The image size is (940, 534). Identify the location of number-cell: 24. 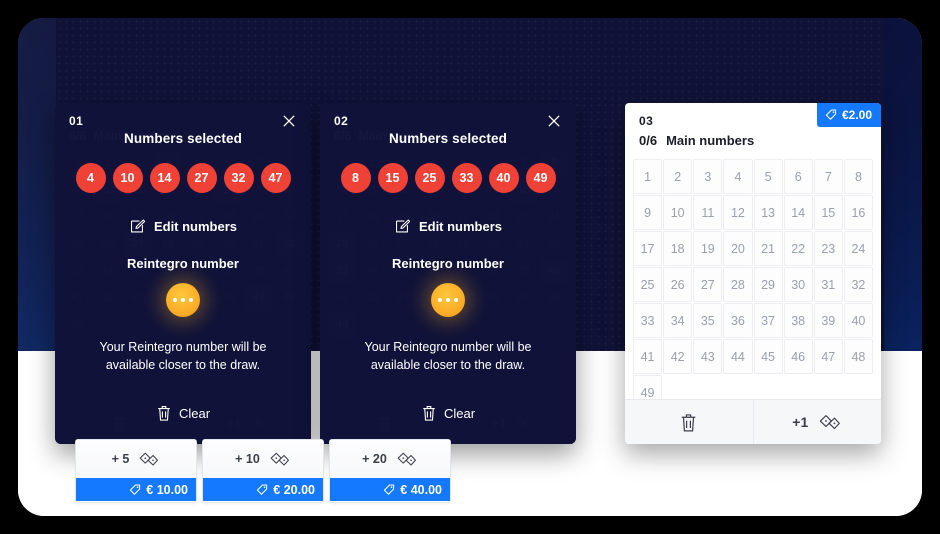
(858, 248).